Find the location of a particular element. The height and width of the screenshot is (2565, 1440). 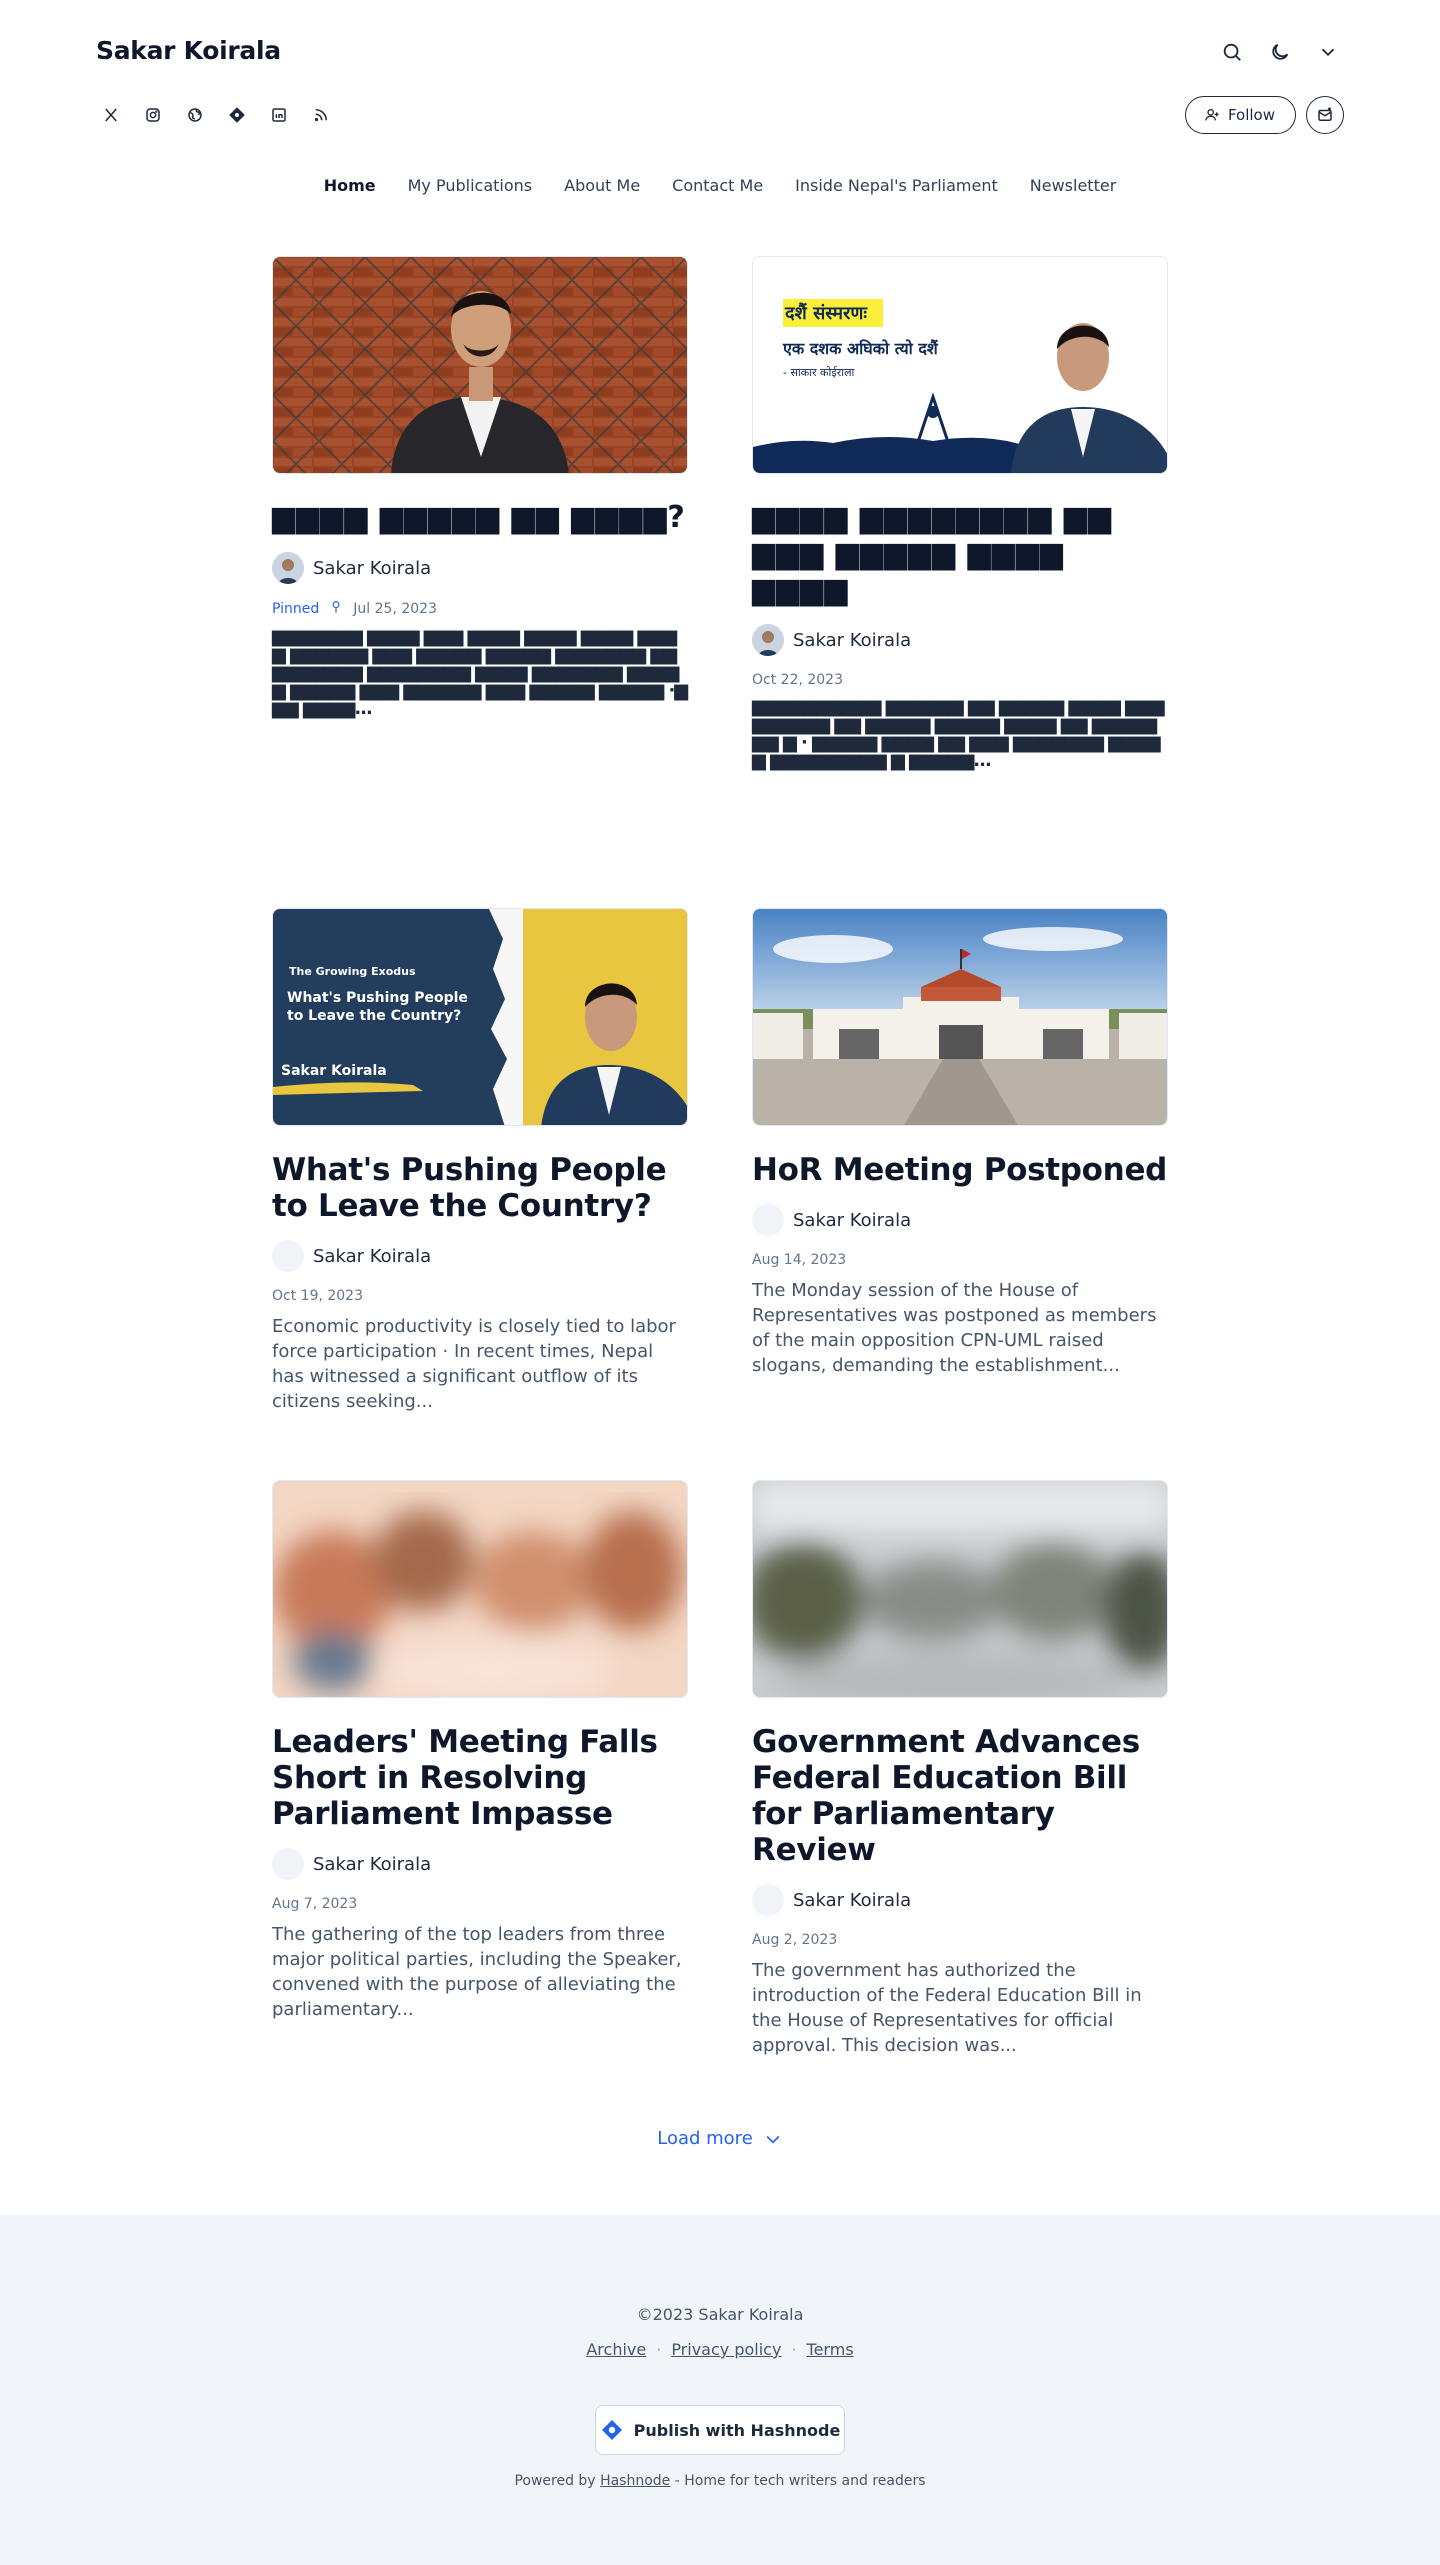

nav-inside-nepals-parliament: Inside Nepal's Parliament is located at coordinates (896, 185).